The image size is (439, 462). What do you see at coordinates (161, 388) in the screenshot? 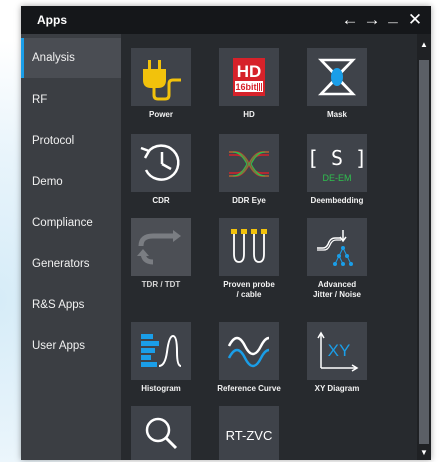
I see `app-label: Histogram` at bounding box center [161, 388].